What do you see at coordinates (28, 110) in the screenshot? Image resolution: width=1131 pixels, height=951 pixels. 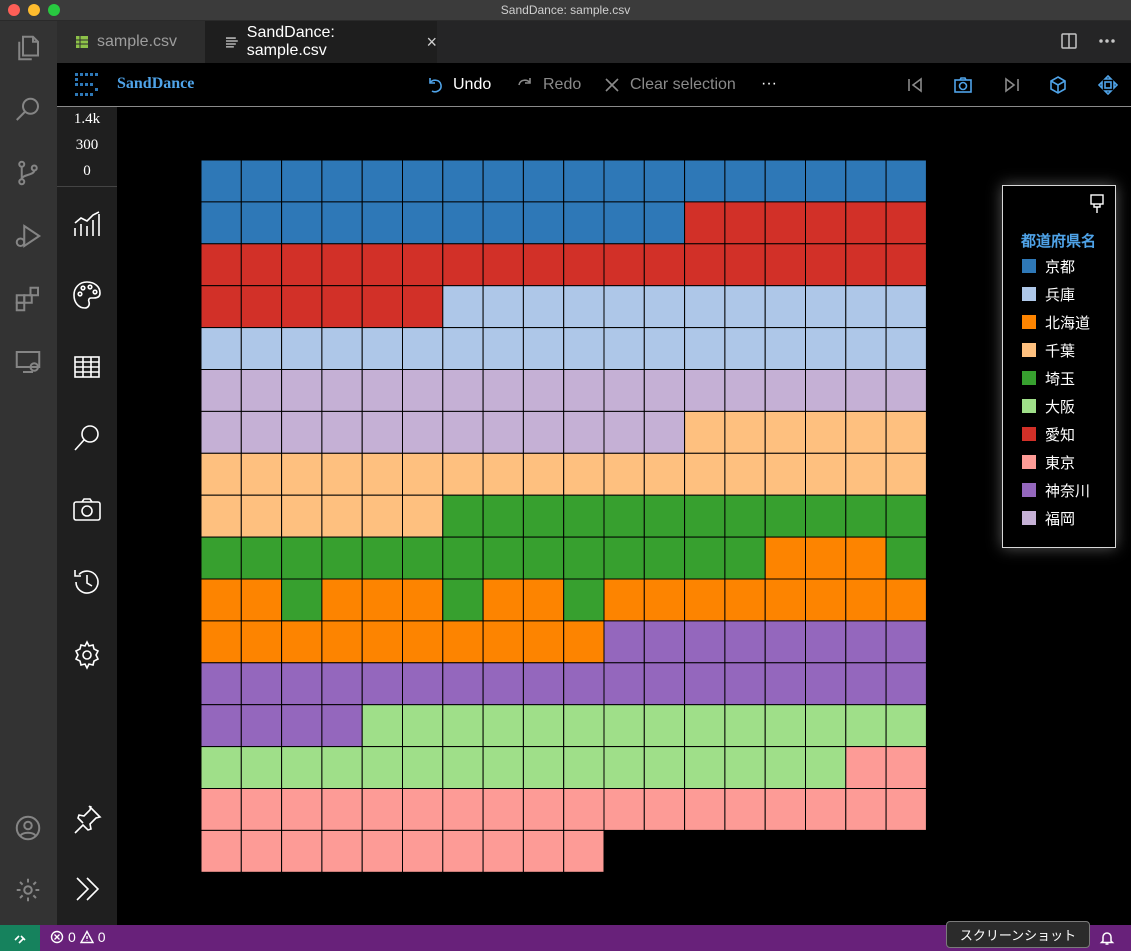 I see `search-icon` at bounding box center [28, 110].